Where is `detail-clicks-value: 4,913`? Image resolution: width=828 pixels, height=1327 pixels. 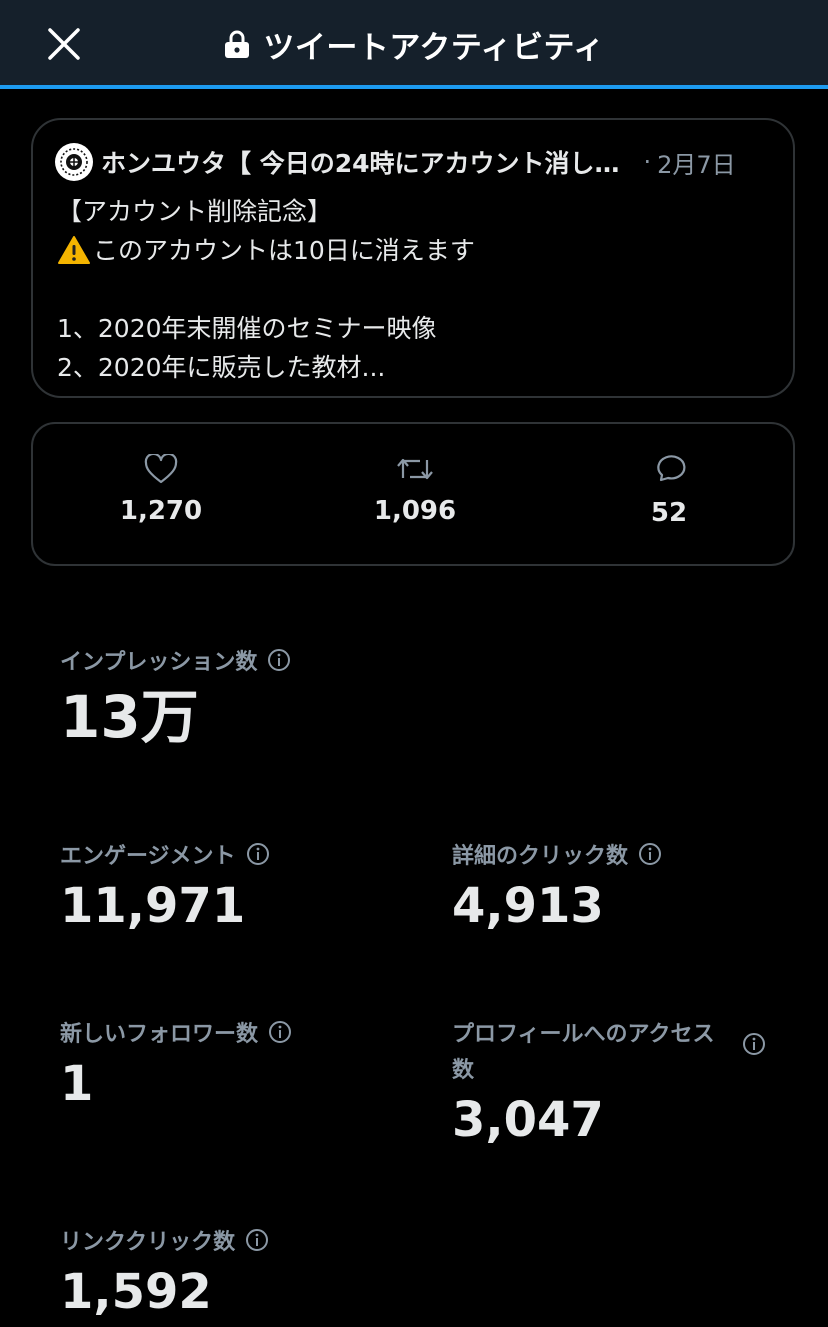 detail-clicks-value: 4,913 is located at coordinates (528, 906).